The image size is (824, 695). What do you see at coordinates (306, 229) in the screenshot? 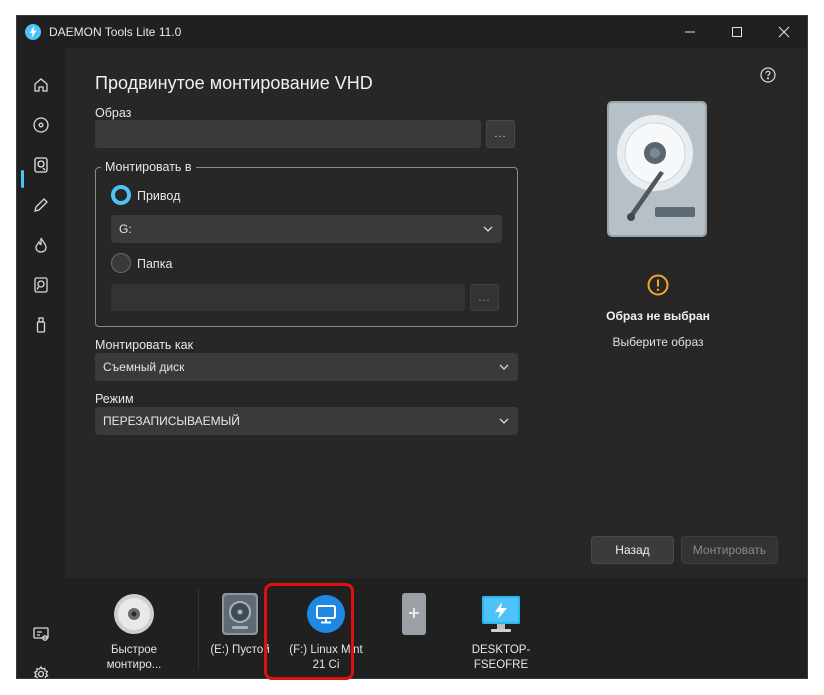
I see `drive-select: G:` at bounding box center [306, 229].